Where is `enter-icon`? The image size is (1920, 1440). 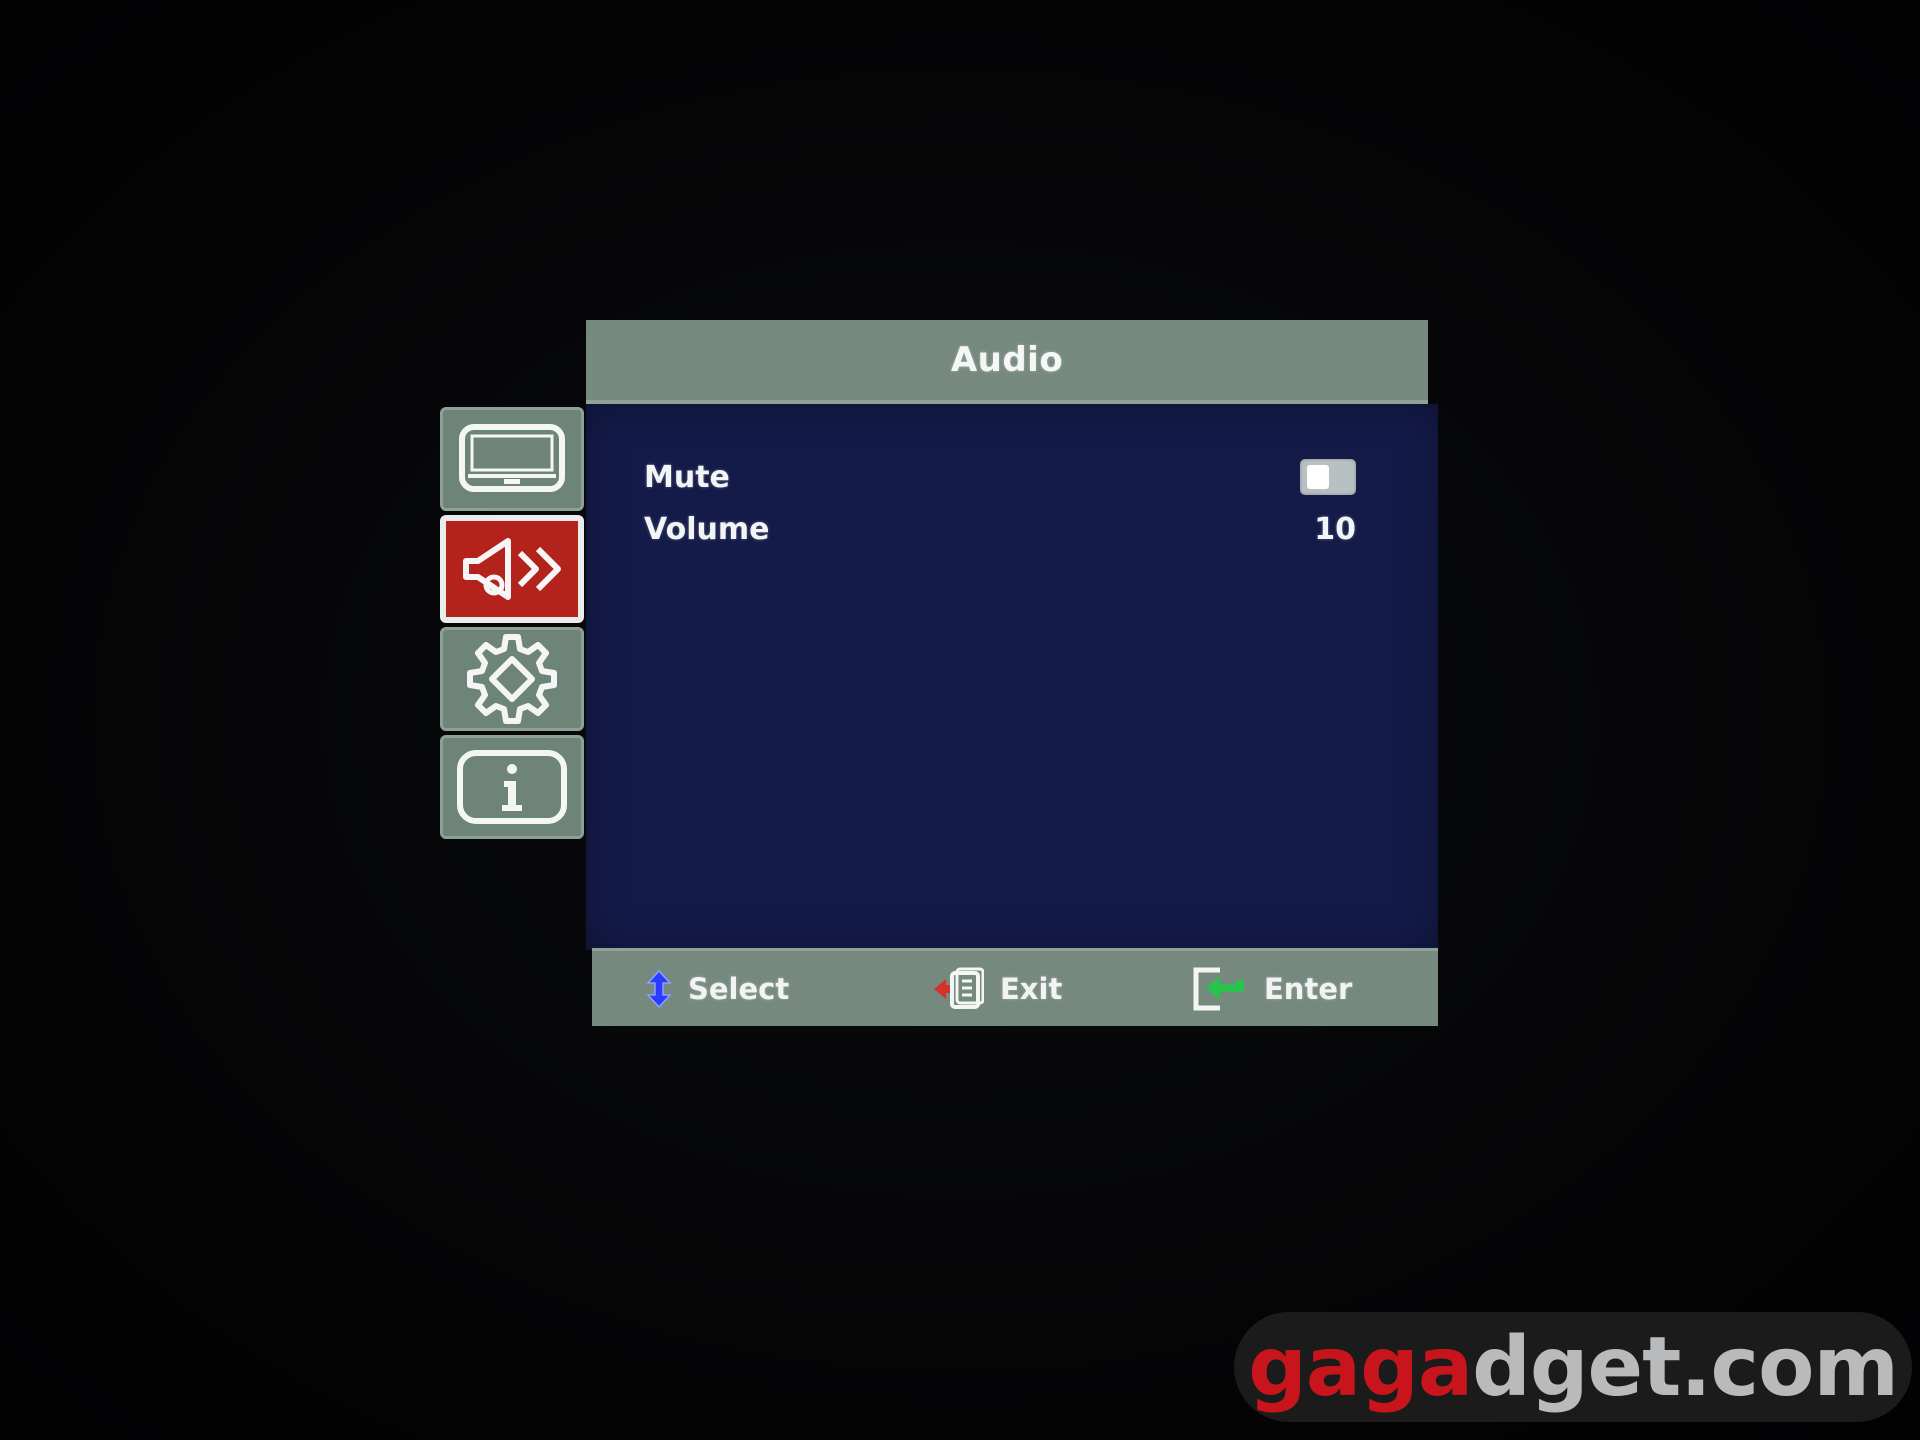 enter-icon is located at coordinates (1218, 988).